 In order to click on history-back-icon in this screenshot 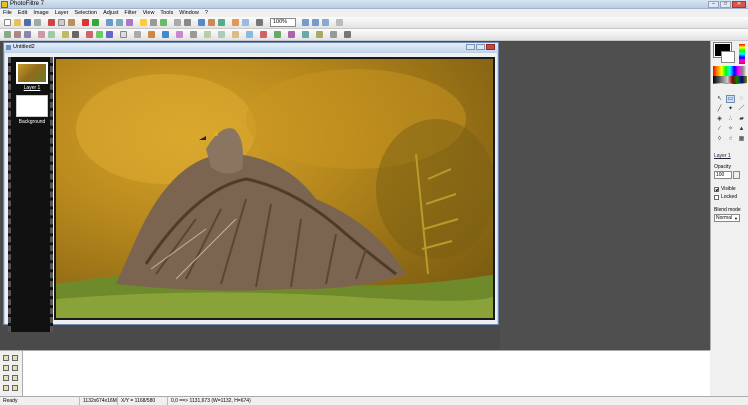, I will do `click(6, 368)`.